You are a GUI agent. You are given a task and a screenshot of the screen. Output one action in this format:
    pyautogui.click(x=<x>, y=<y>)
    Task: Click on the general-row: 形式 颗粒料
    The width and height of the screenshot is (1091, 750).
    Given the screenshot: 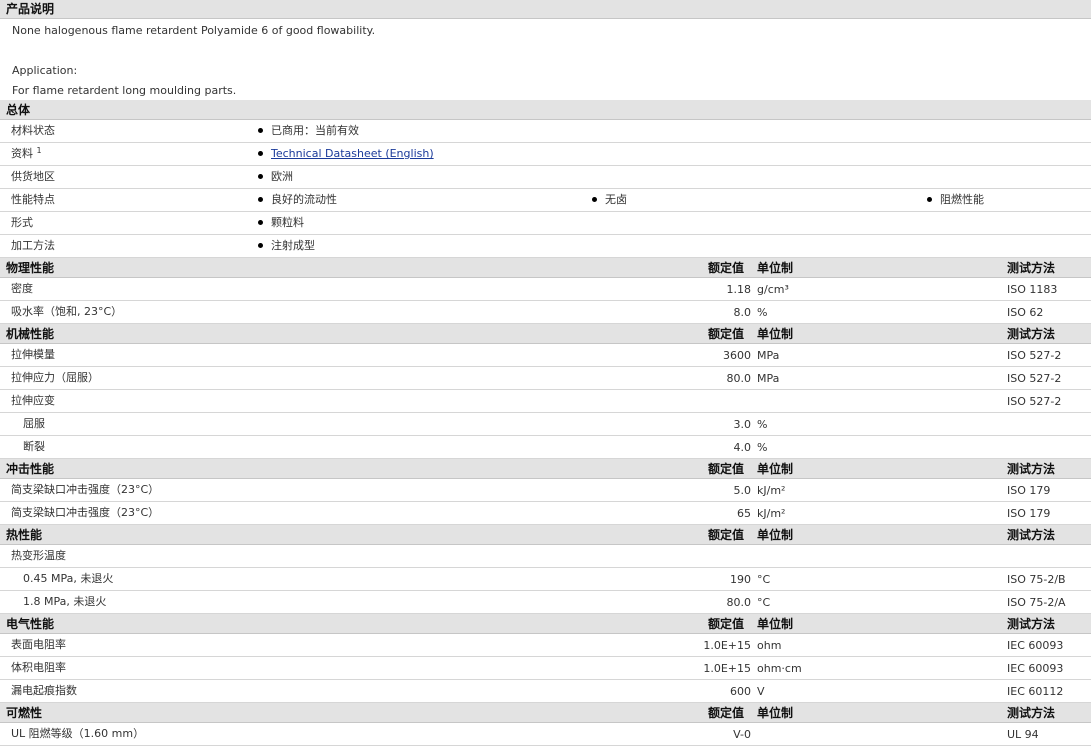 What is the action you would take?
    pyautogui.click(x=545, y=223)
    